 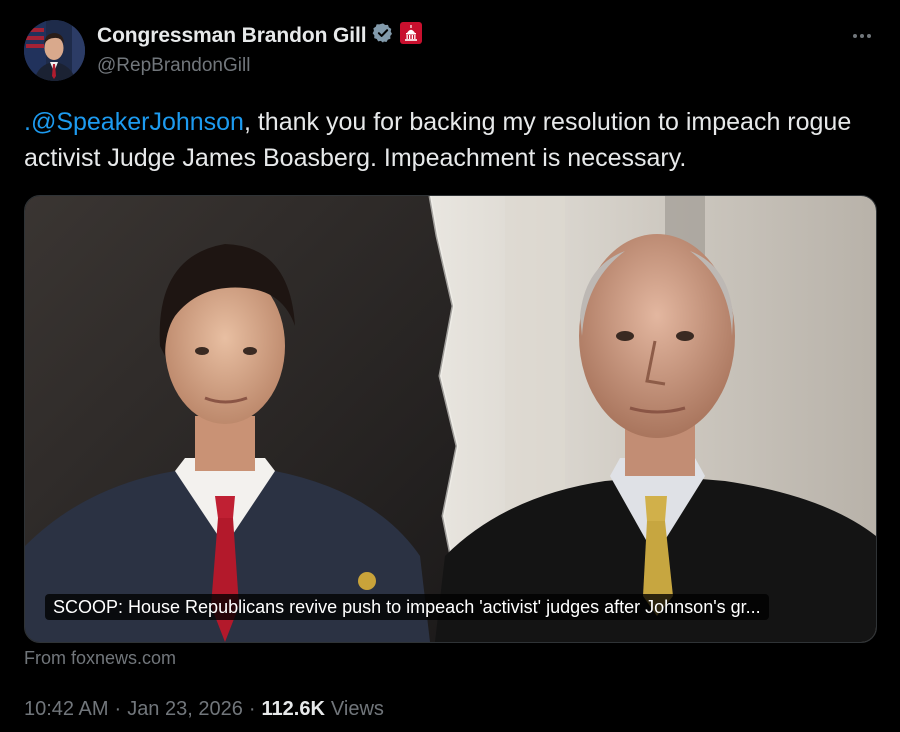 What do you see at coordinates (173, 66) in the screenshot?
I see `author-handle: @RepBrandonGill` at bounding box center [173, 66].